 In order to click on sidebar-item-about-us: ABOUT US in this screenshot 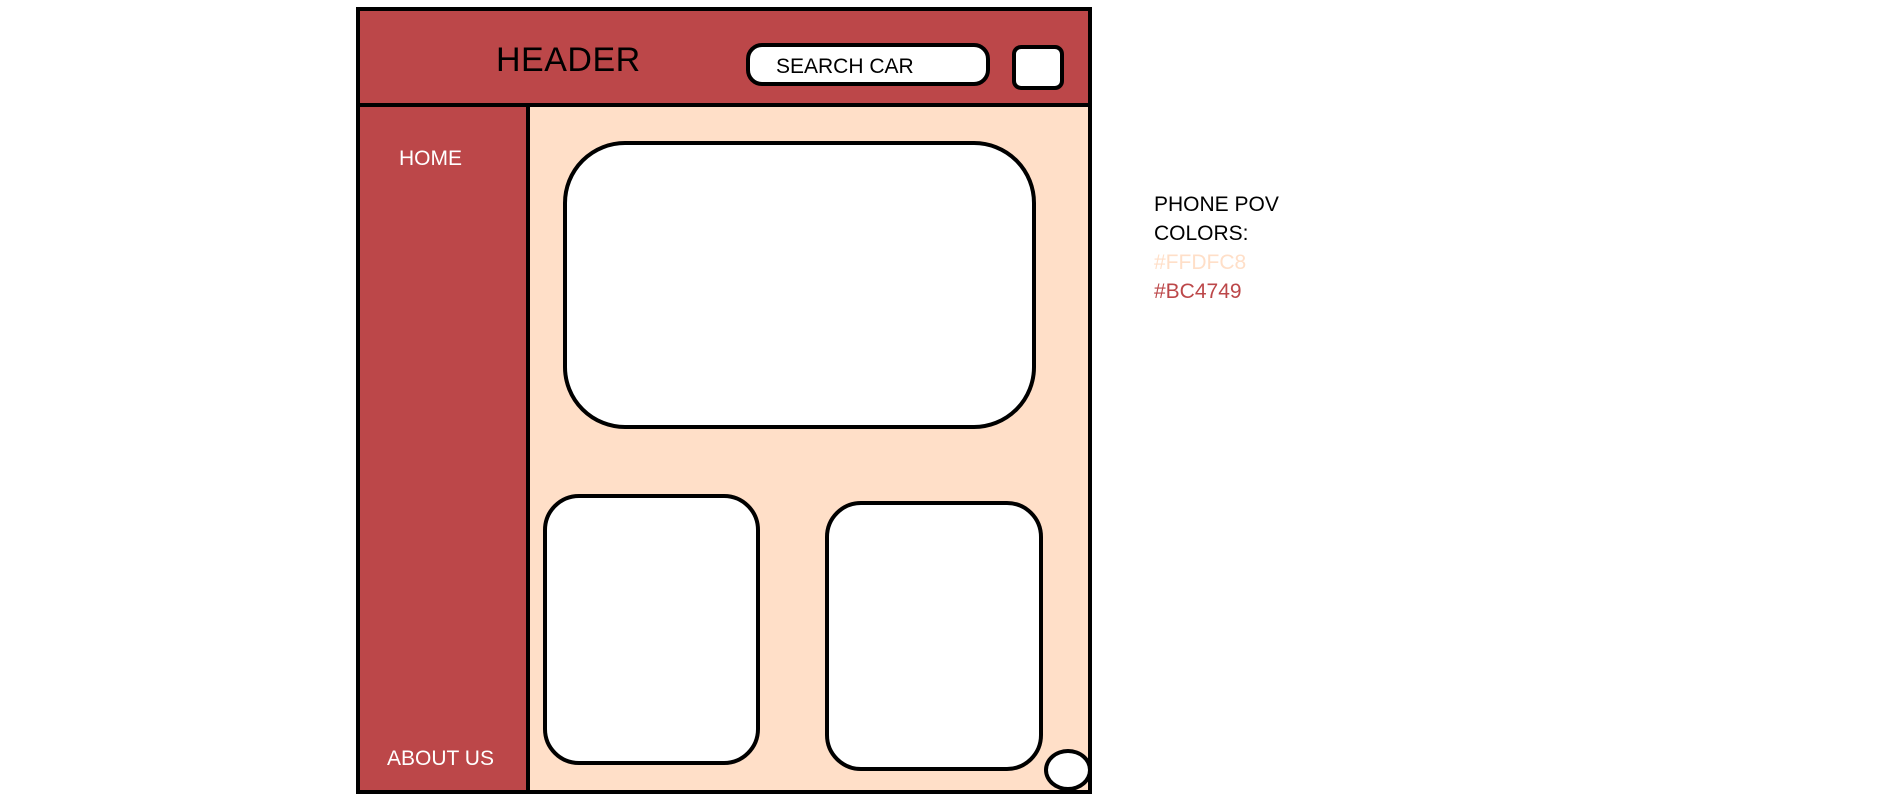, I will do `click(440, 759)`.